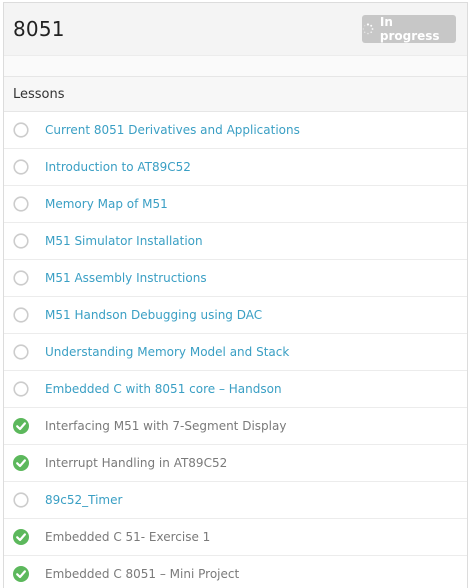 The width and height of the screenshot is (474, 588). What do you see at coordinates (163, 389) in the screenshot?
I see `lesson-title-link: Embedded C with 8051 core – Handson` at bounding box center [163, 389].